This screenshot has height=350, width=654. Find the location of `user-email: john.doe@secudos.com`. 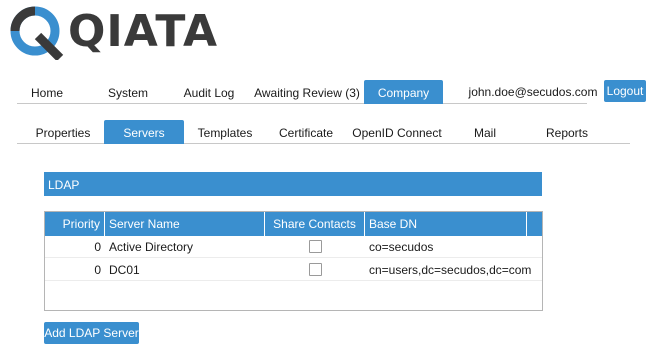

user-email: john.doe@secudos.com is located at coordinates (533, 92).